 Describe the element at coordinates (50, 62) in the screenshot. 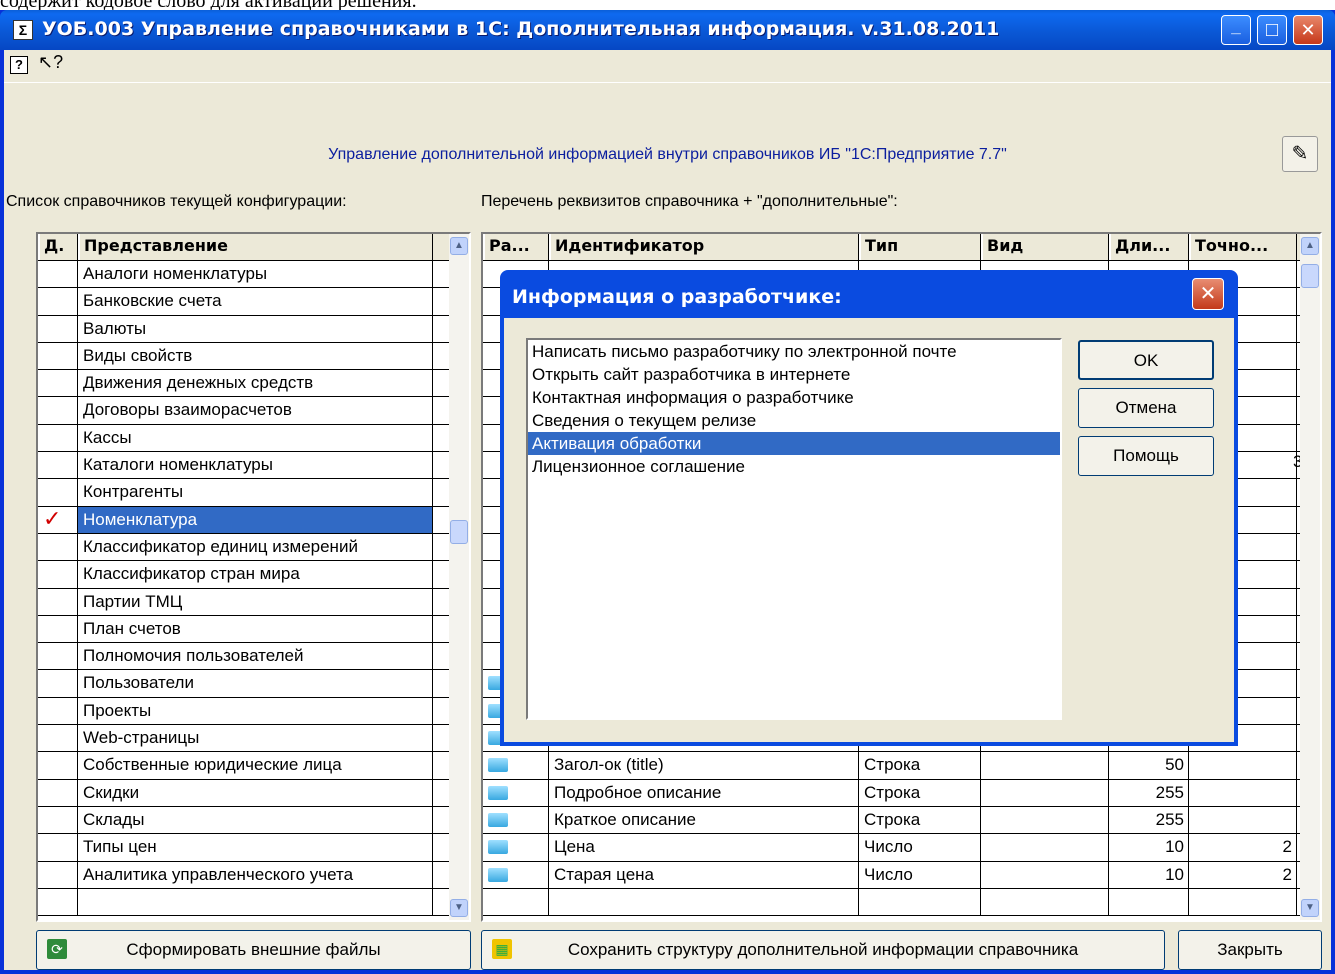

I see `whats-this-icon: ↖?` at that location.